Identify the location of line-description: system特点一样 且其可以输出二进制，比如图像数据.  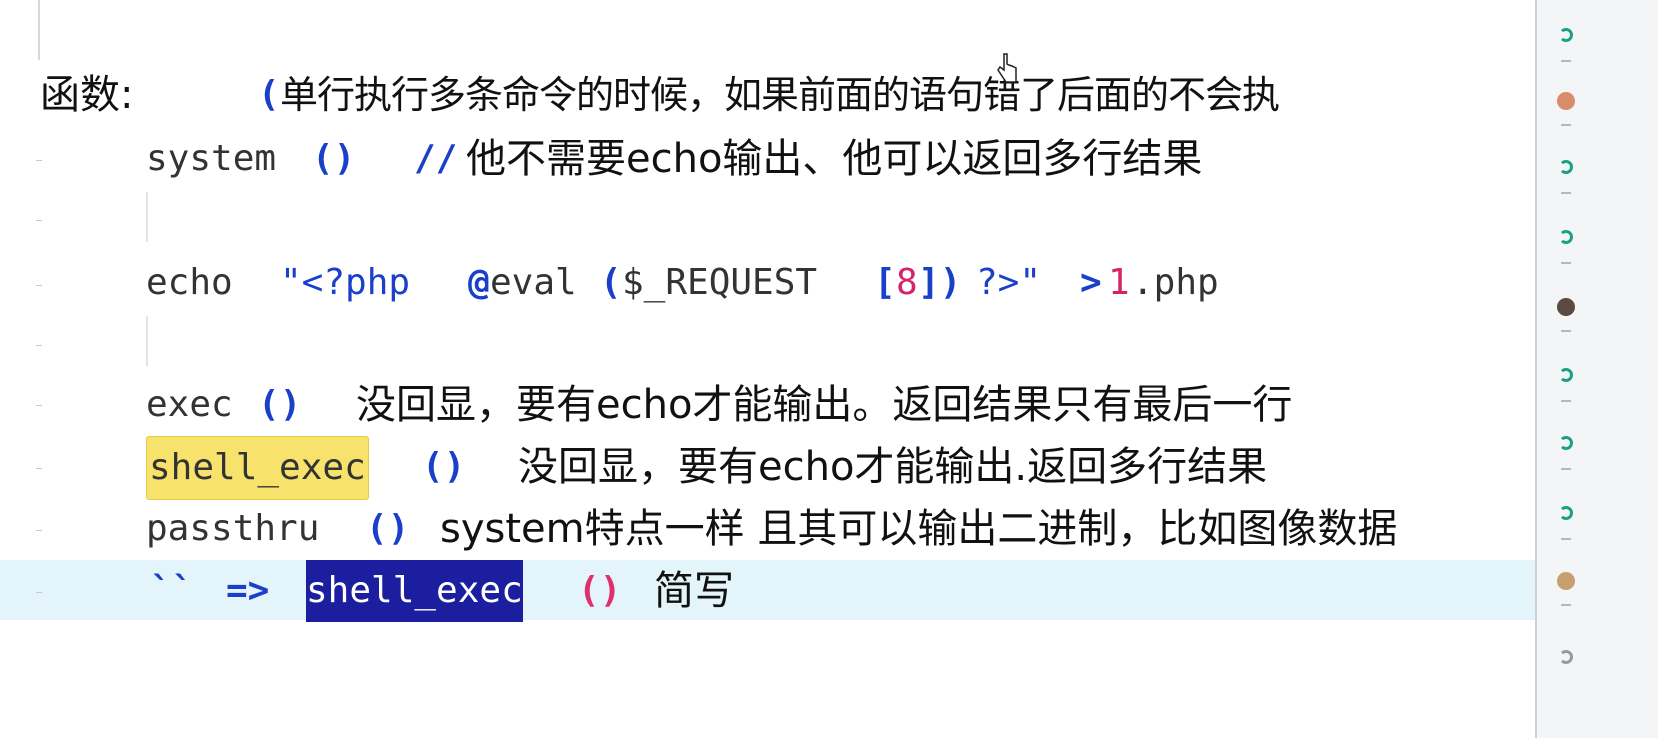
(919, 529).